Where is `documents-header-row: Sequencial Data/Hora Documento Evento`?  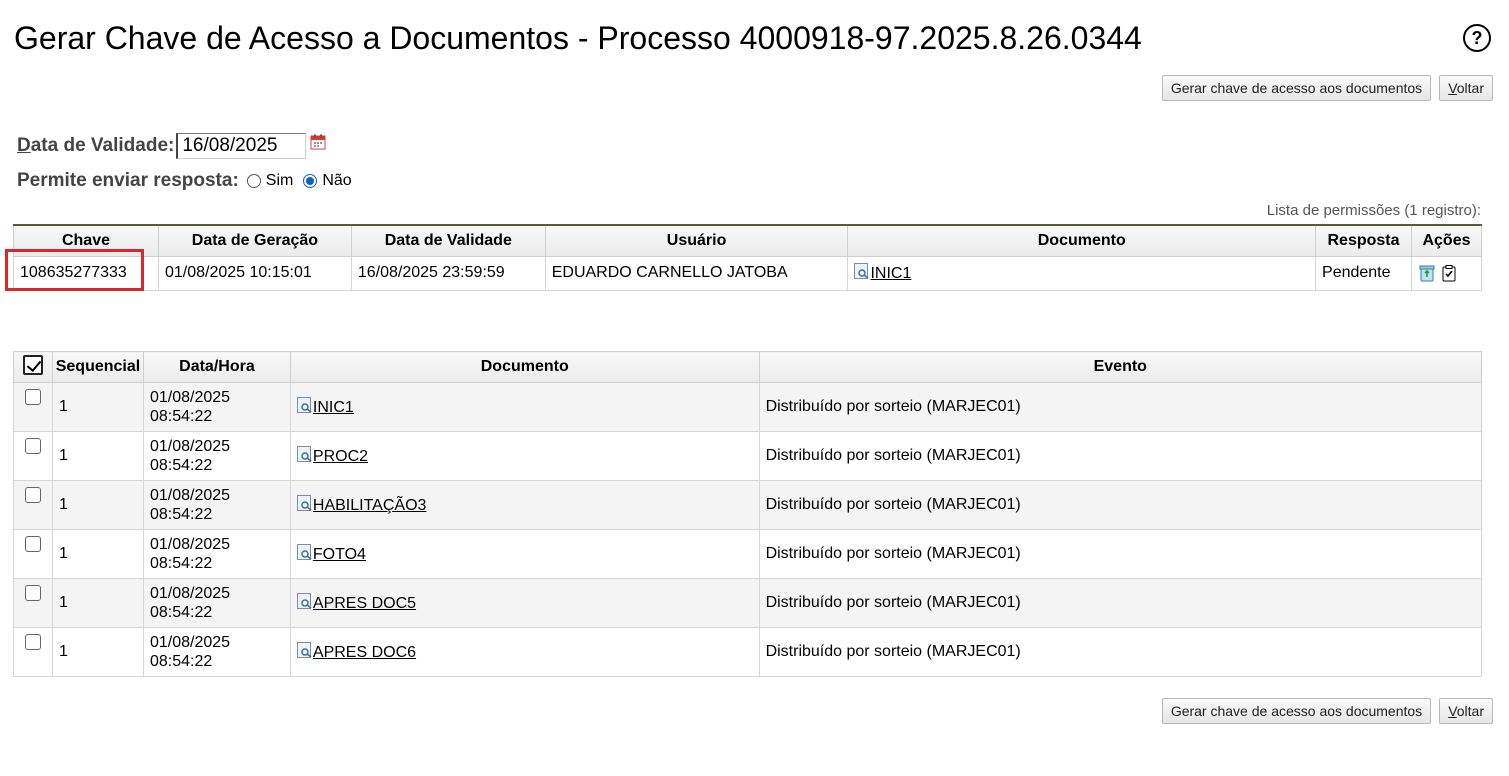 documents-header-row: Sequencial Data/Hora Documento Evento is located at coordinates (748, 367).